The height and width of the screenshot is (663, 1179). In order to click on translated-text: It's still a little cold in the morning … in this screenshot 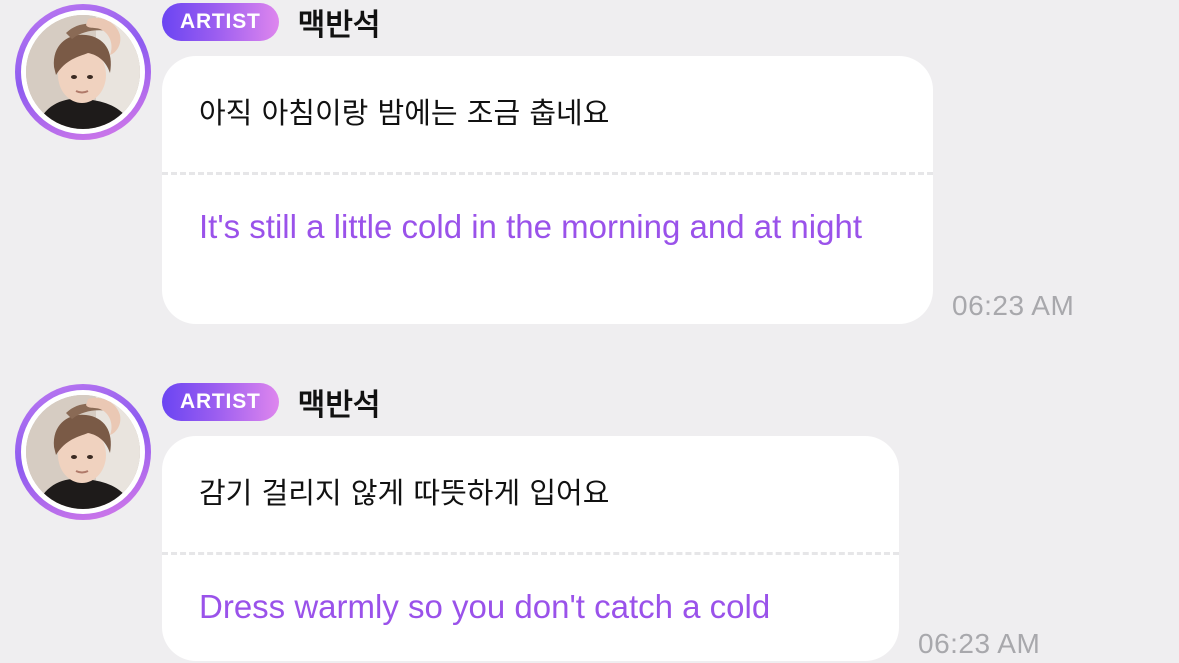, I will do `click(530, 226)`.